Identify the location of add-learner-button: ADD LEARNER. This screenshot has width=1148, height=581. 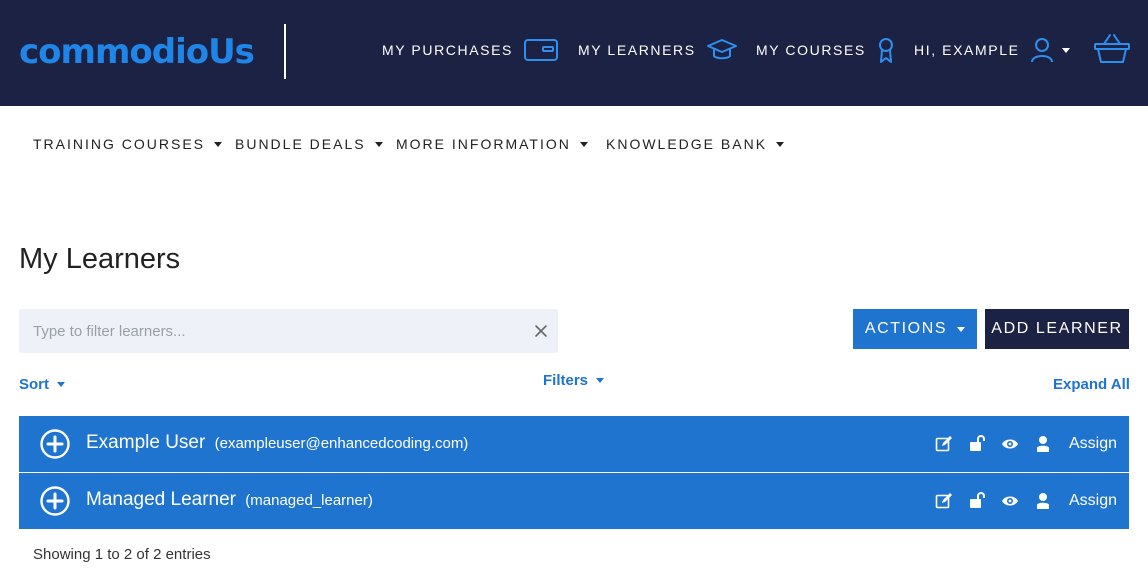
(1057, 329).